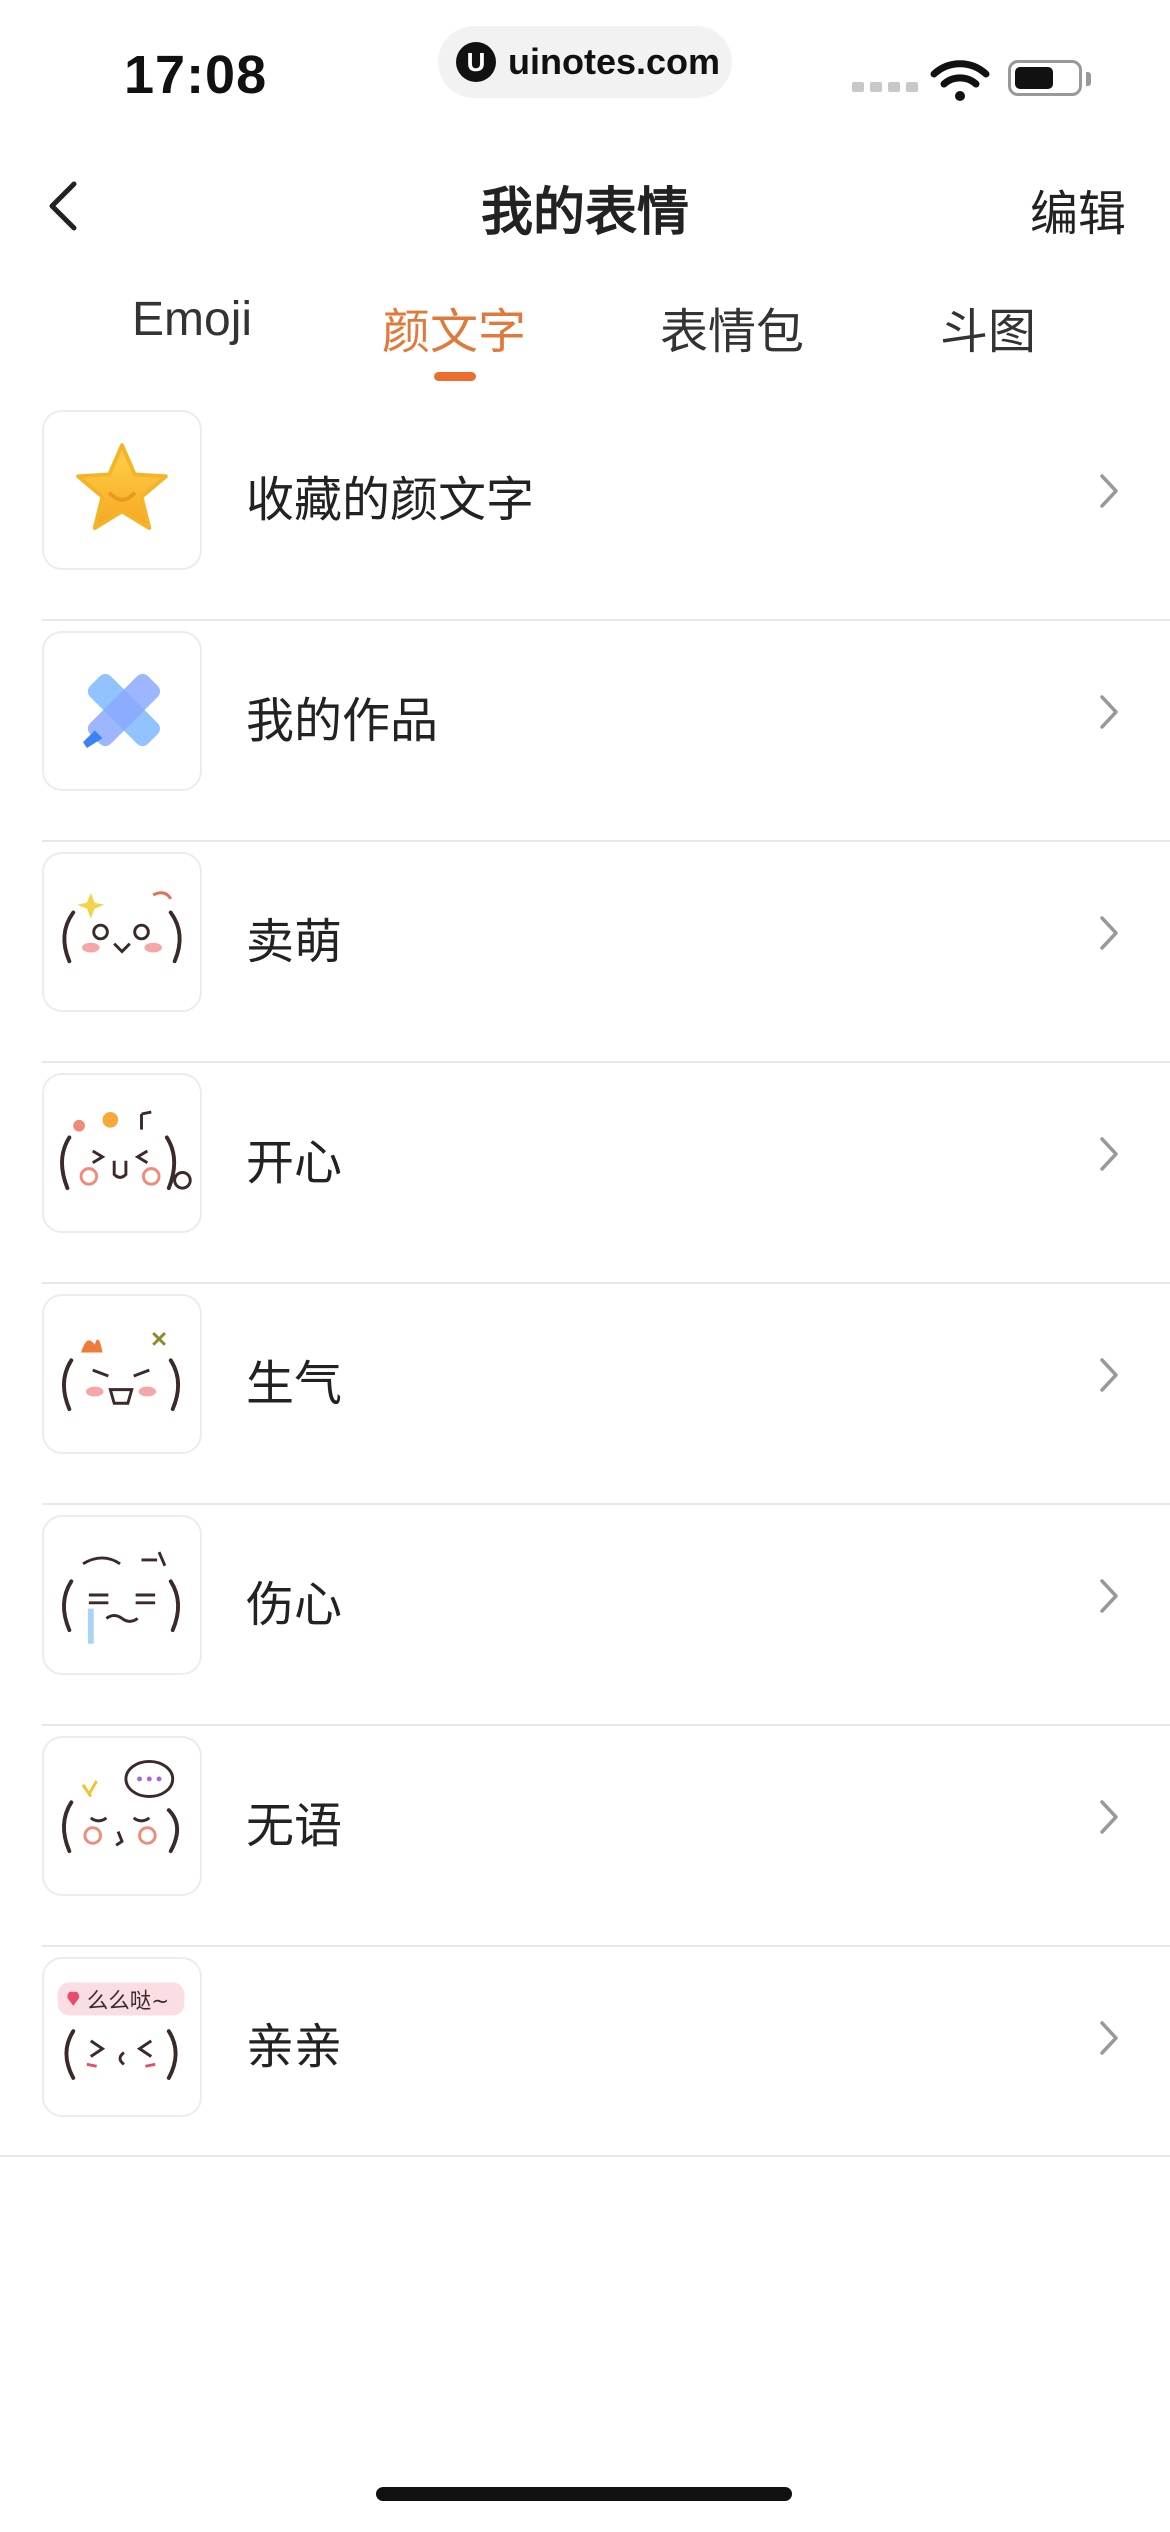 The width and height of the screenshot is (1170, 2532). Describe the element at coordinates (192, 319) in the screenshot. I see `tab-emoji: Emoji` at that location.